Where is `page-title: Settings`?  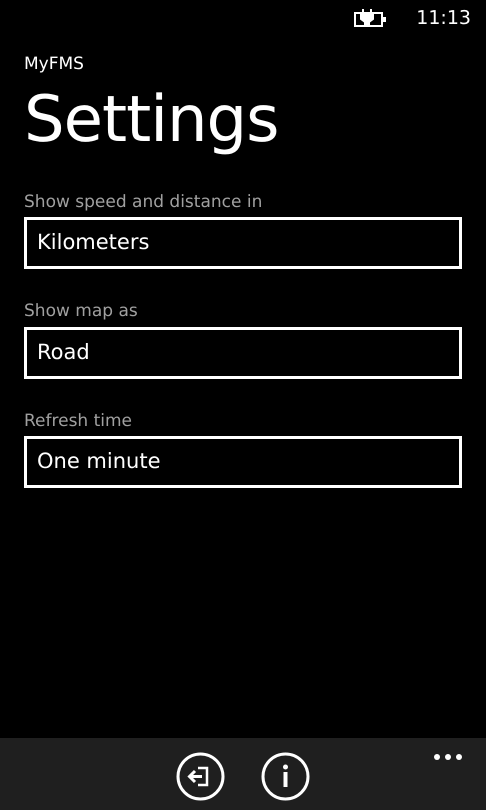
page-title: Settings is located at coordinates (151, 120).